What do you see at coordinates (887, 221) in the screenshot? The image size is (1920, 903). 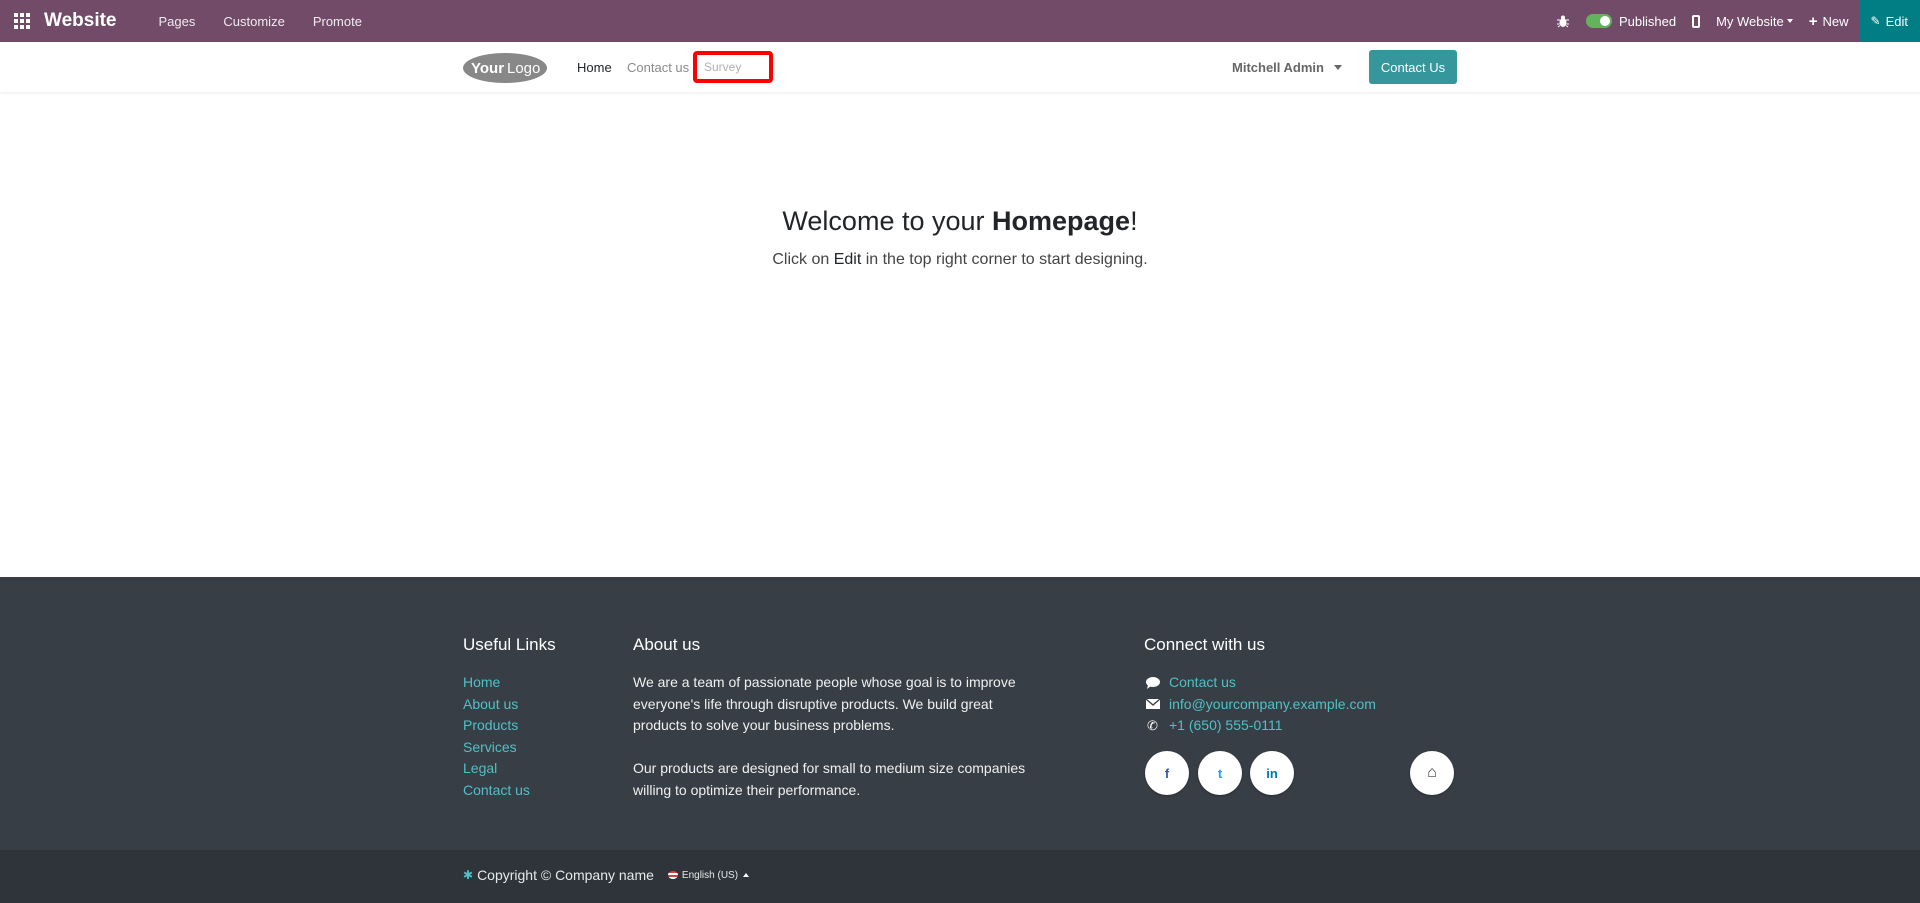 I see `title-prefix: Welcome to your` at bounding box center [887, 221].